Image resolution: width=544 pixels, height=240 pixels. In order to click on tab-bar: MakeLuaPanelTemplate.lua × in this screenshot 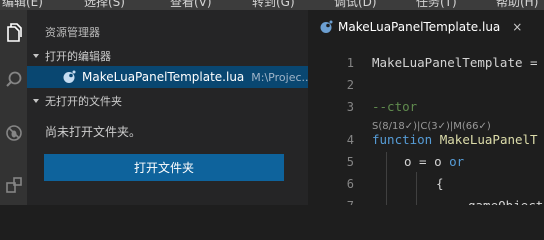, I will do `click(426, 27)`.